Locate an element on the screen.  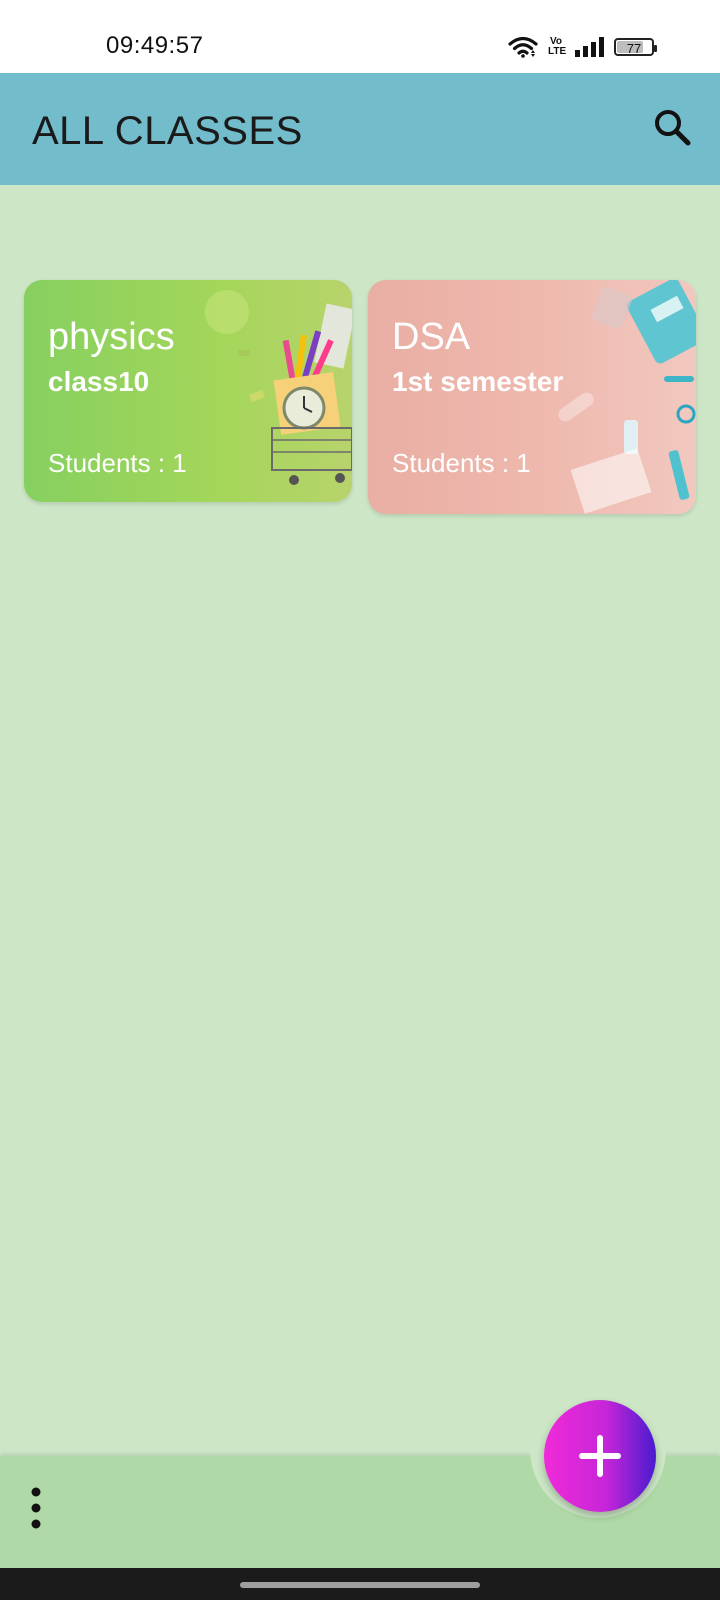
battery-text: 77 is located at coordinates (634, 48).